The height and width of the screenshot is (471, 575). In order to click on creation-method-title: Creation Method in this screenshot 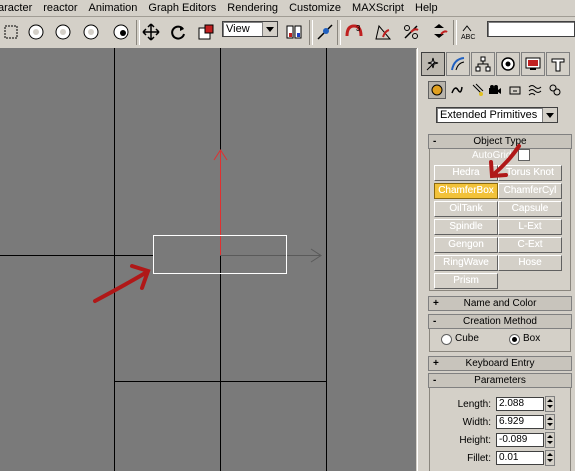, I will do `click(500, 321)`.